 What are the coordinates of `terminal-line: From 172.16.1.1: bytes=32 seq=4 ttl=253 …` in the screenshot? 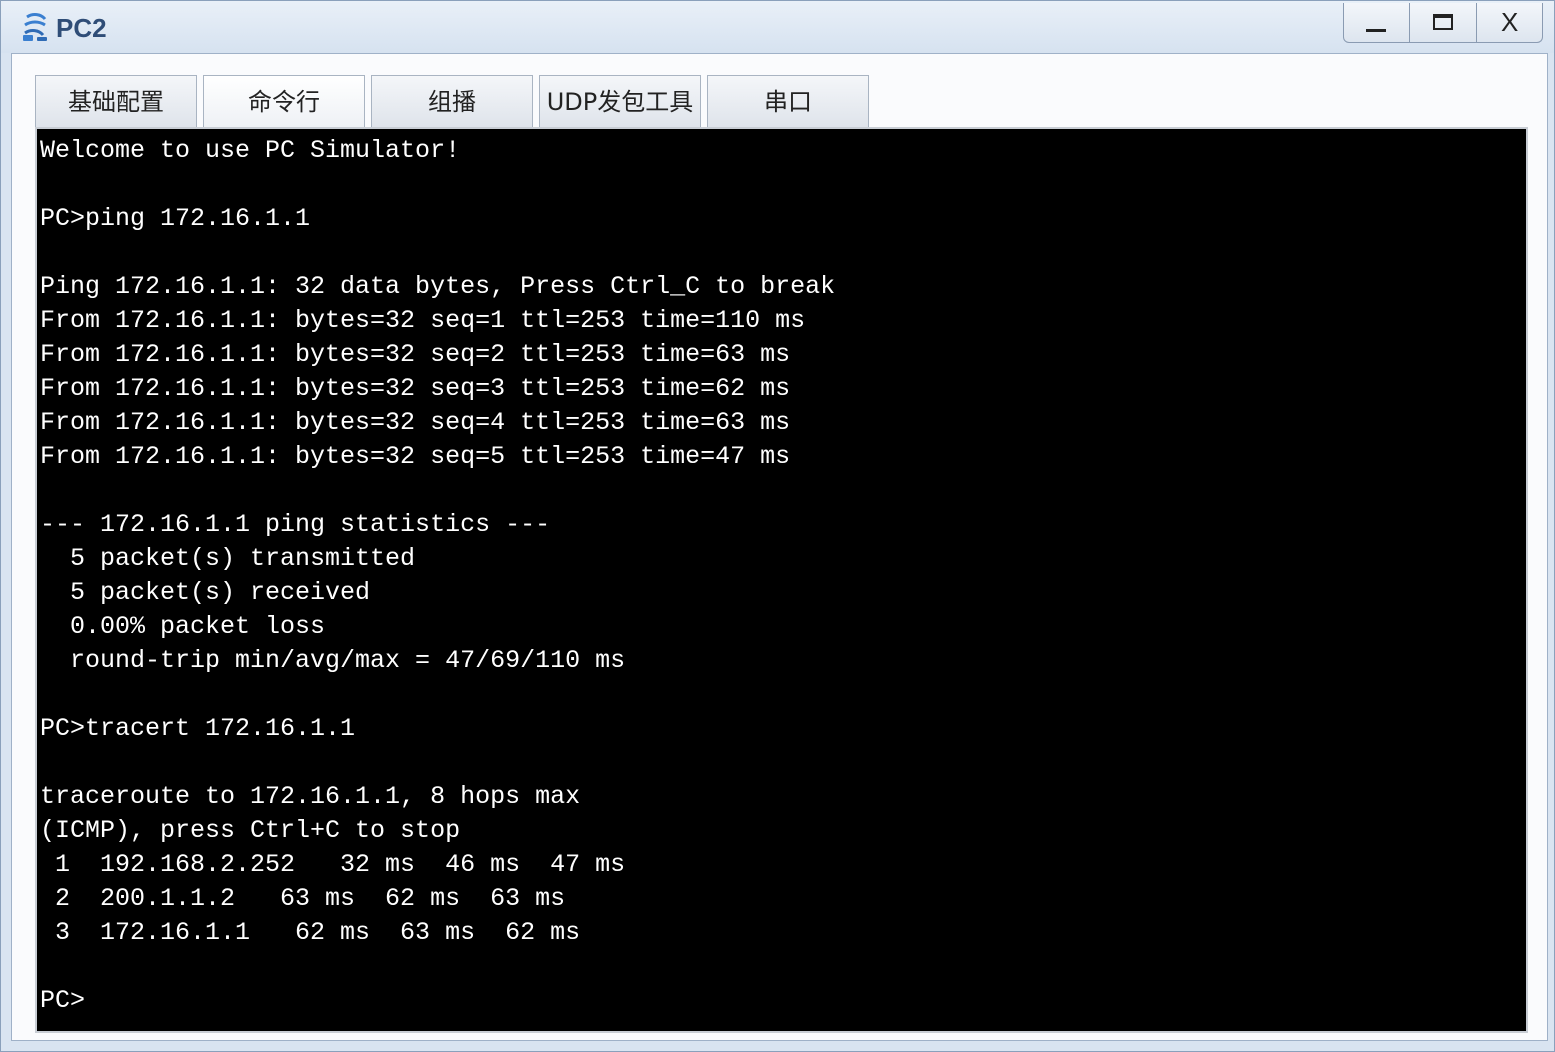 It's located at (415, 422).